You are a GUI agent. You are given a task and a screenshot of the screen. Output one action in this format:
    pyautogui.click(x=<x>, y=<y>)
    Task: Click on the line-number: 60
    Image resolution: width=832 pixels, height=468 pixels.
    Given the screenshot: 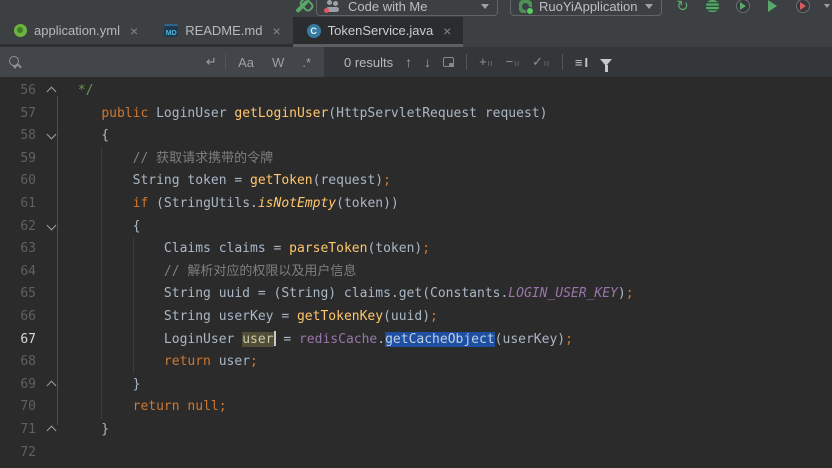 What is the action you would take?
    pyautogui.click(x=20, y=181)
    